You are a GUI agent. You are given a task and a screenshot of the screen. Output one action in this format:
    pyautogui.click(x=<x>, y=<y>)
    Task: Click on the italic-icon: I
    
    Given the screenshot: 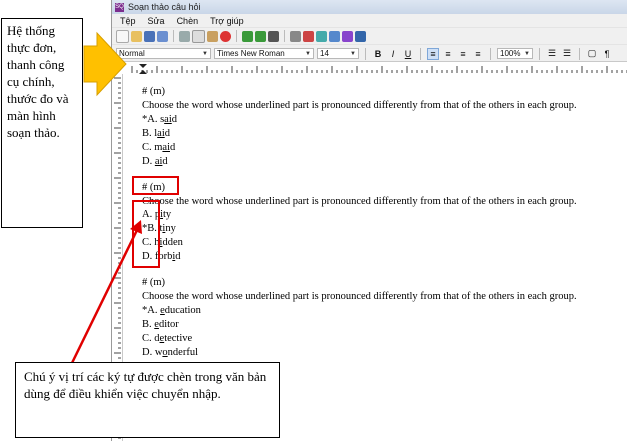 What is the action you would take?
    pyautogui.click(x=393, y=54)
    